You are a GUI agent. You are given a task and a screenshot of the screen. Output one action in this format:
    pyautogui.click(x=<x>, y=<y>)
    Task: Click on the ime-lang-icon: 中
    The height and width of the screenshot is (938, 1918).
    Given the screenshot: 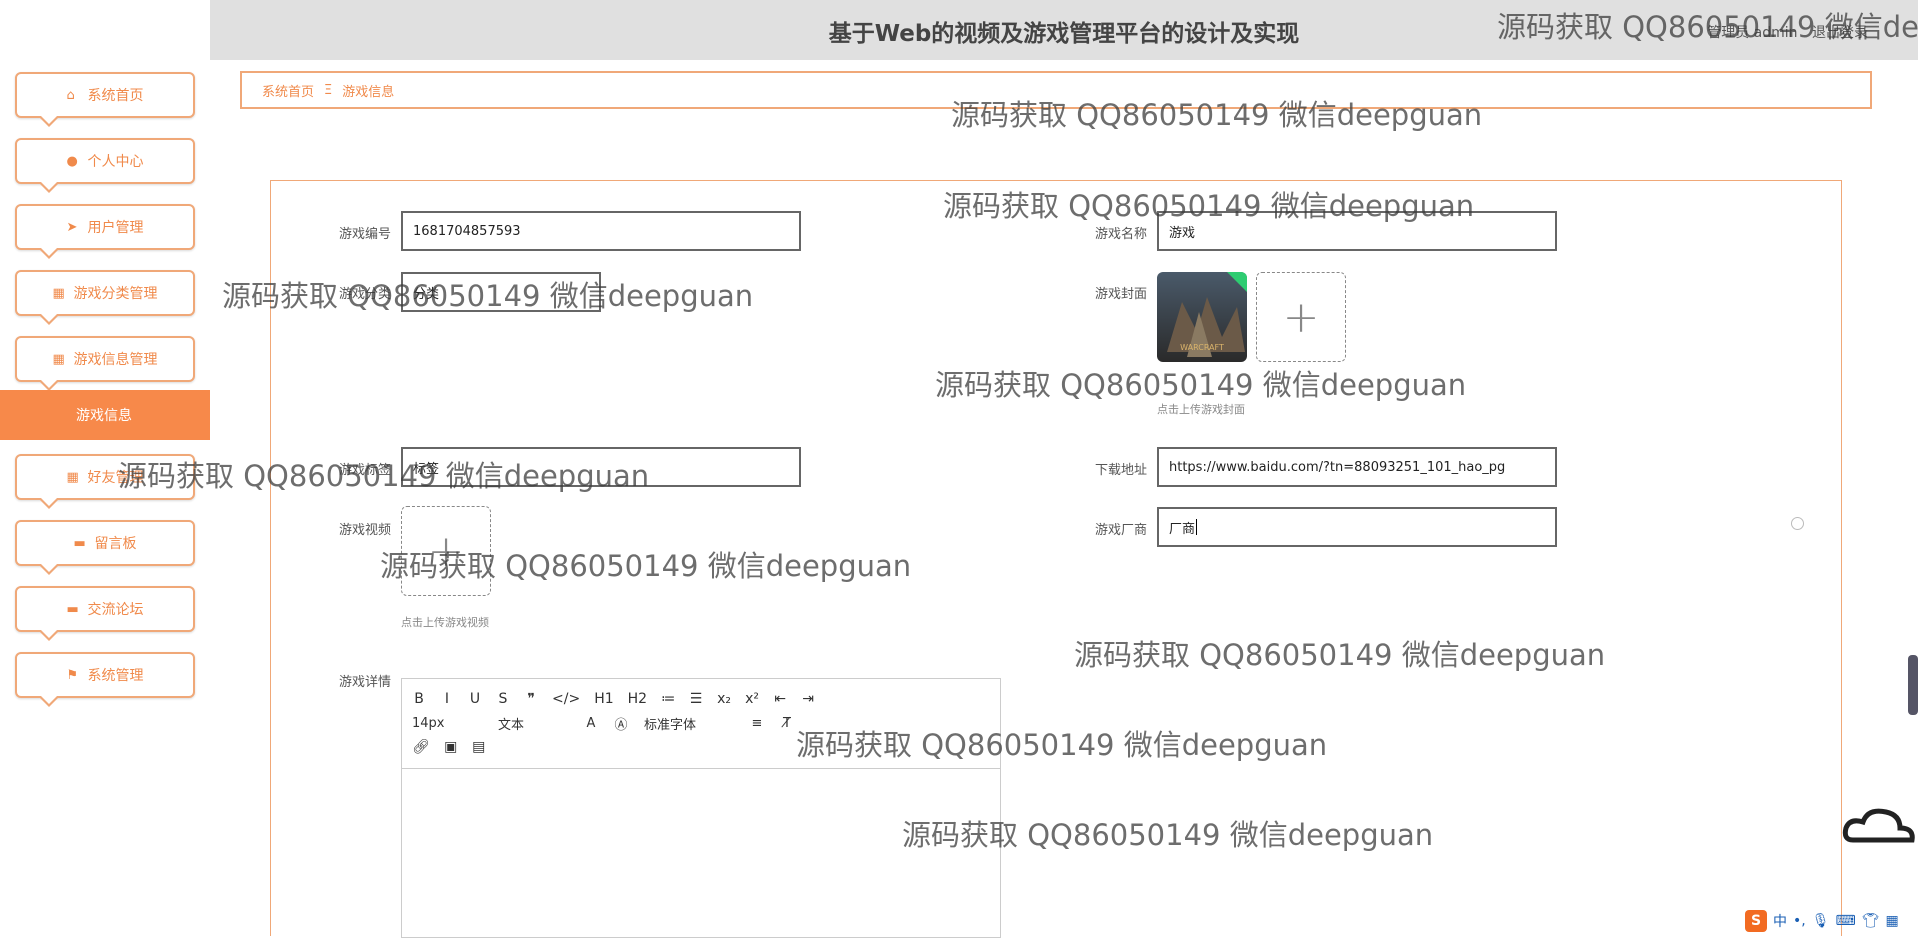 What is the action you would take?
    pyautogui.click(x=1780, y=921)
    